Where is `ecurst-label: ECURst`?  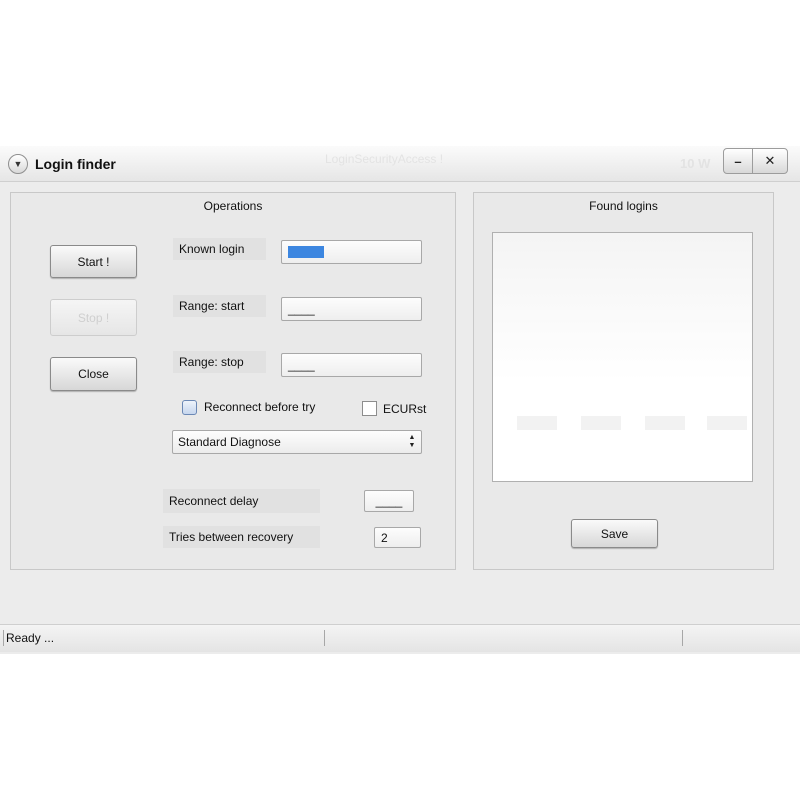 ecurst-label: ECURst is located at coordinates (405, 409).